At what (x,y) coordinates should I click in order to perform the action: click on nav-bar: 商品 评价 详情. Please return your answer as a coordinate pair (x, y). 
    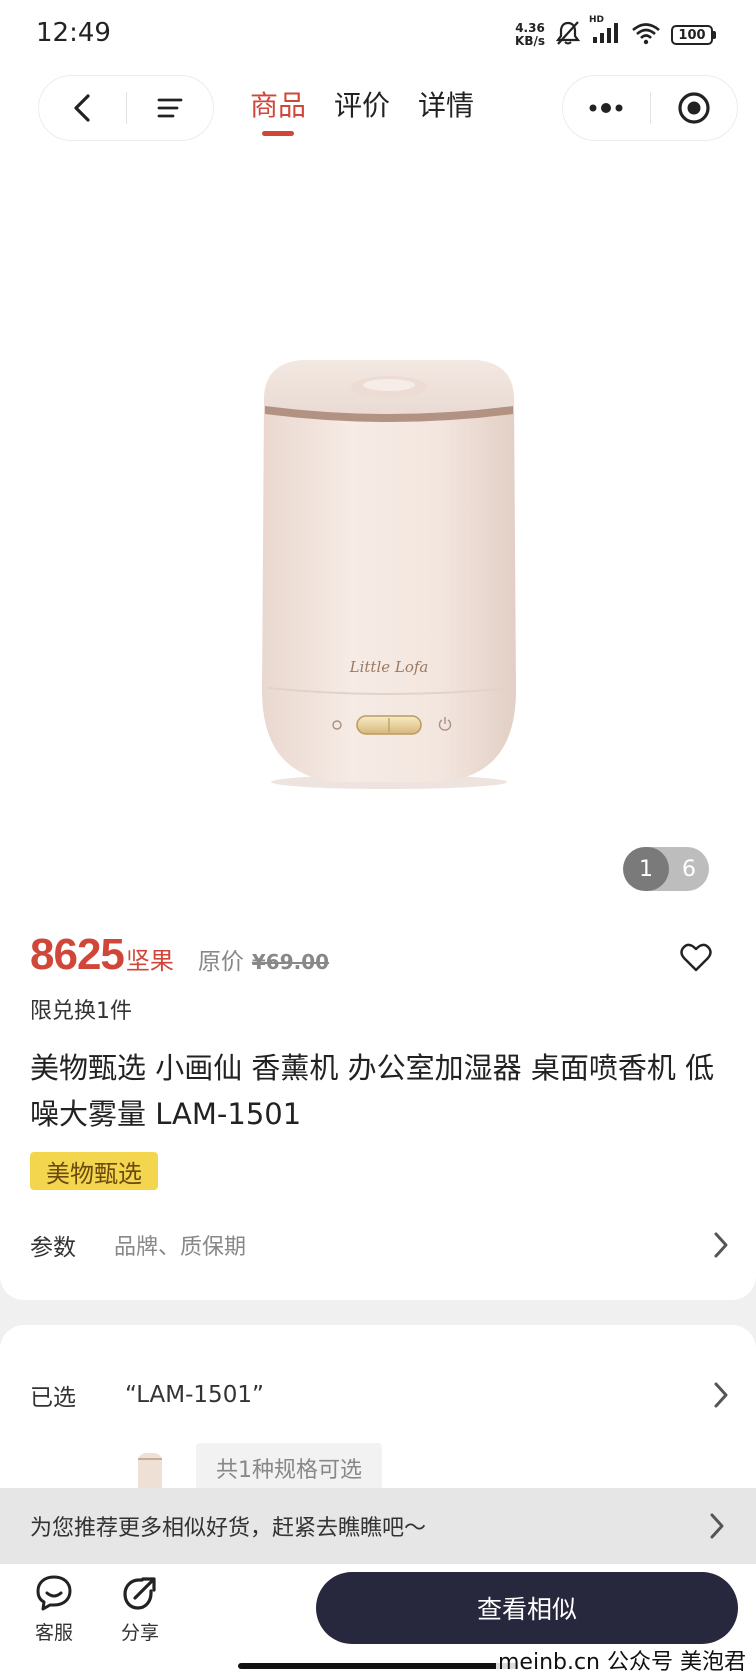
    Looking at the image, I should click on (378, 110).